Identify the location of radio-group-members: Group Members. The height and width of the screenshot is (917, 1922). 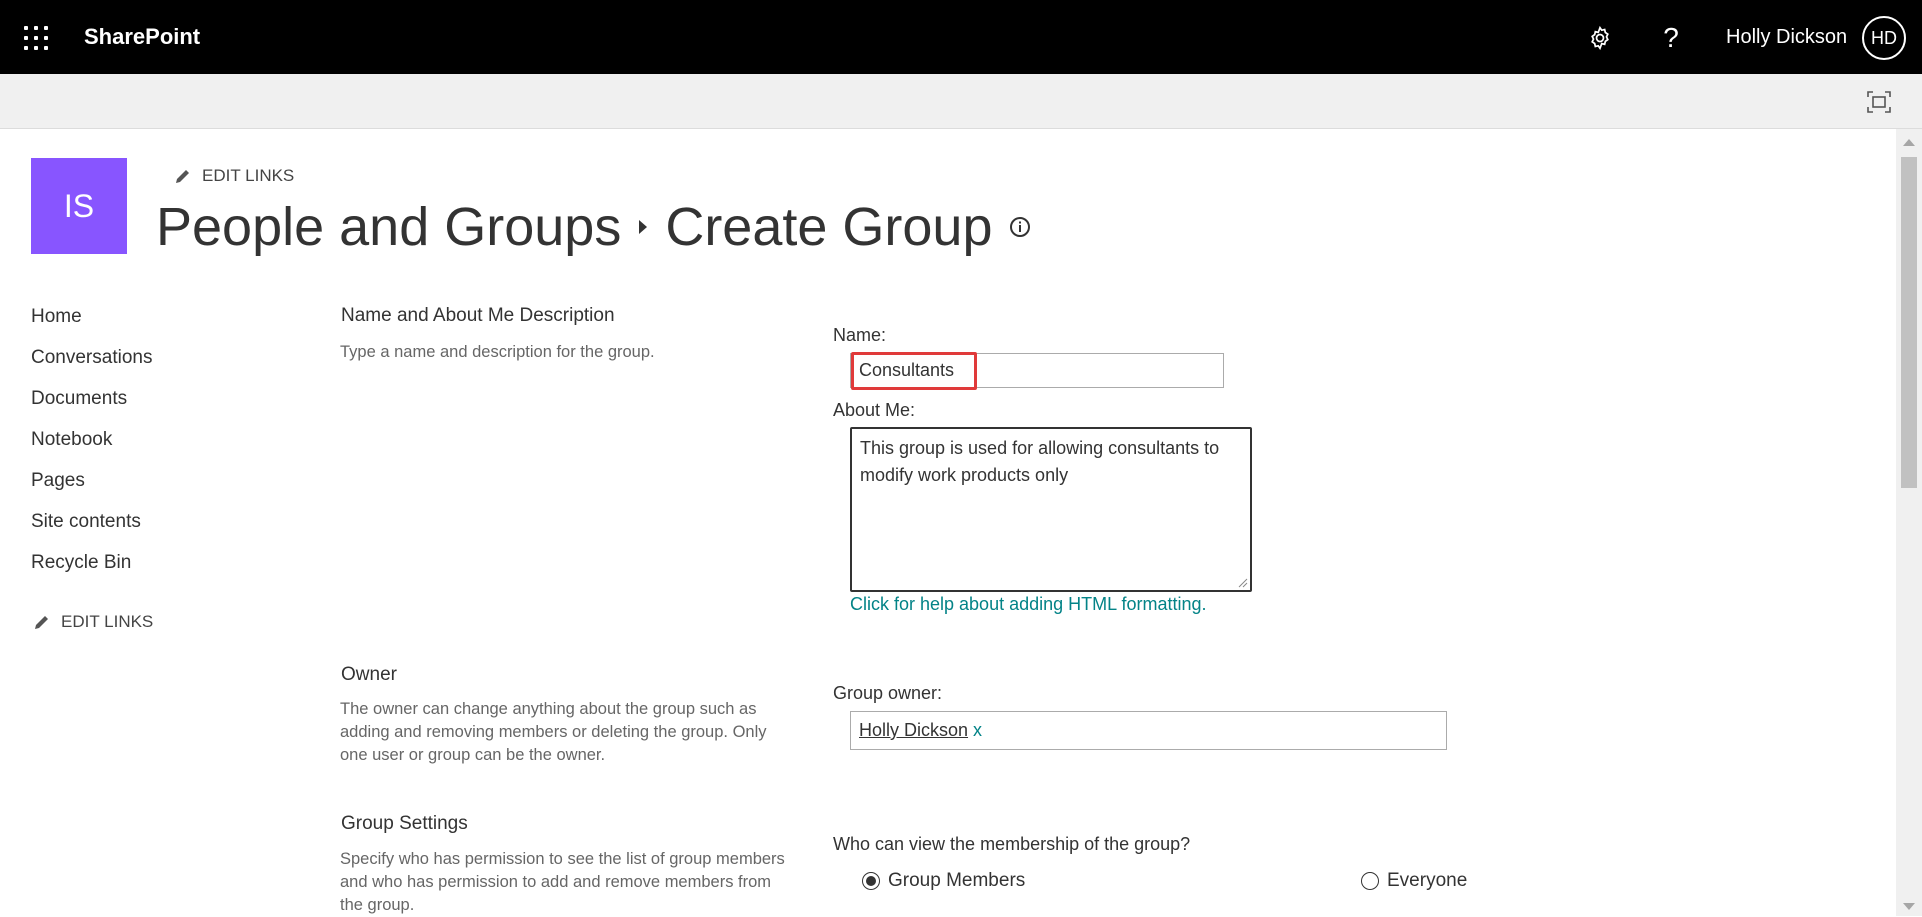
(943, 881).